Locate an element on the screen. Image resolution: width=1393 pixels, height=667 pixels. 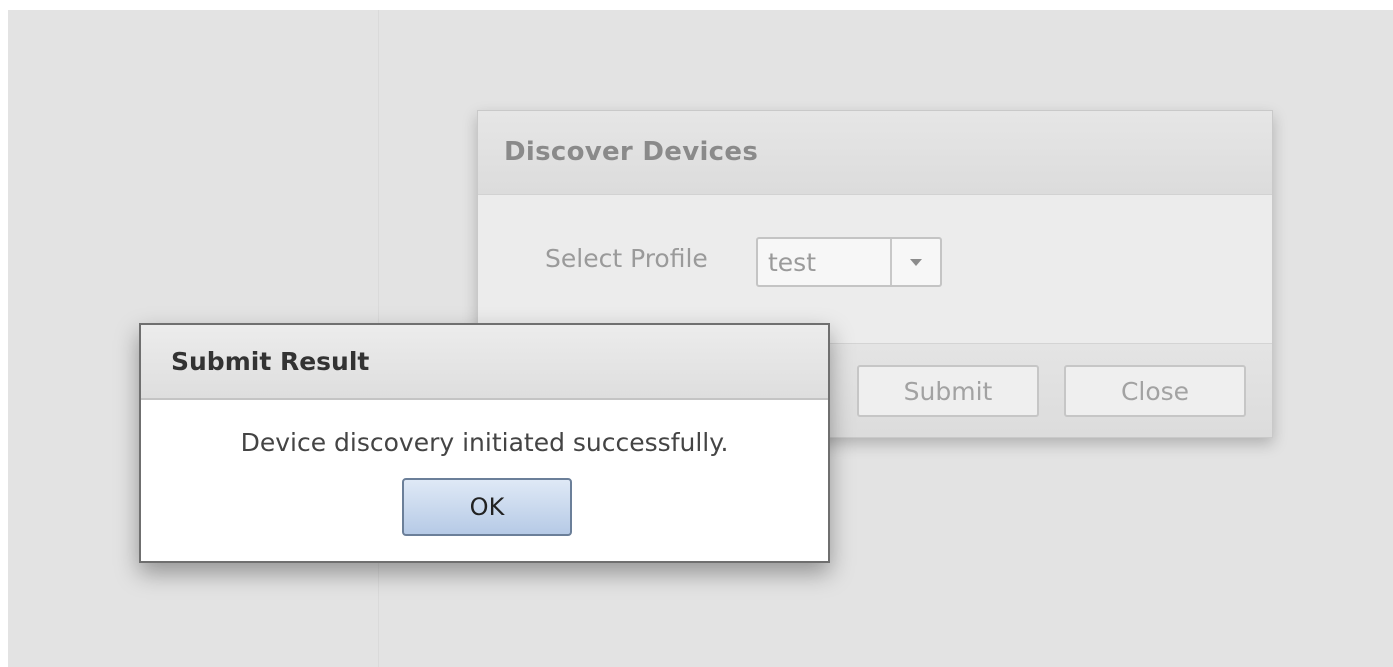
result-dialog-header: Submit Result is located at coordinates (484, 362).